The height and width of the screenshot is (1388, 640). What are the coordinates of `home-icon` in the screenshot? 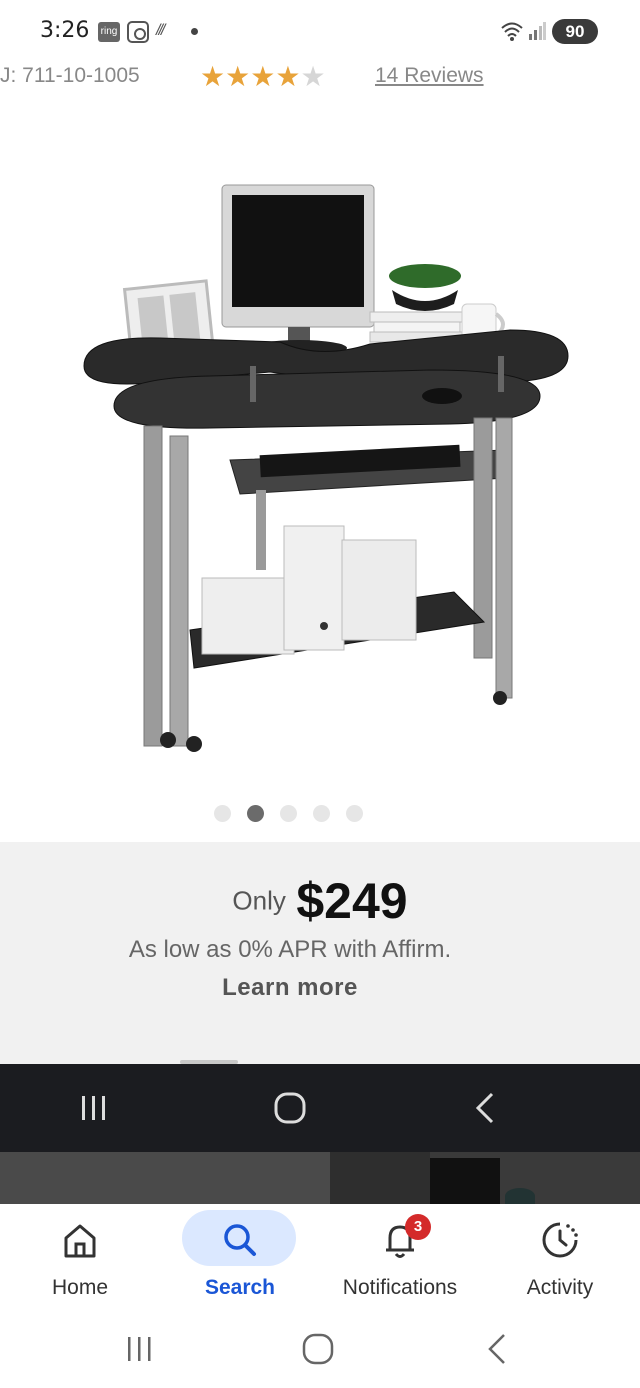 It's located at (80, 1241).